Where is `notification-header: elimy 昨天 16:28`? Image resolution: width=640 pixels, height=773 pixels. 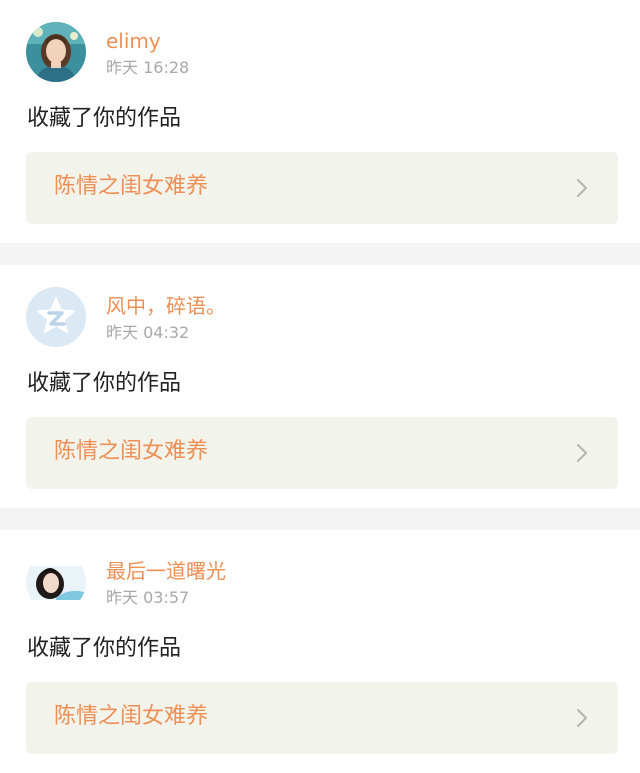 notification-header: elimy 昨天 16:28 is located at coordinates (107, 52).